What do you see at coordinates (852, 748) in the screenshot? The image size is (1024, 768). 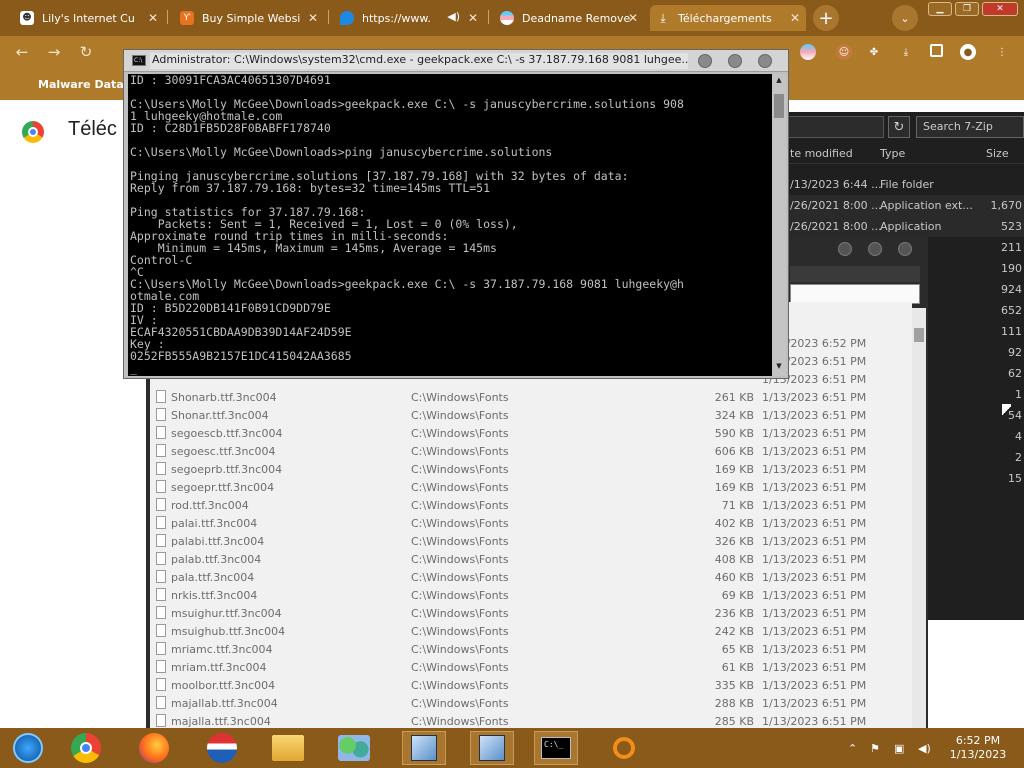 I see `chevron-up-icon: ⌃` at bounding box center [852, 748].